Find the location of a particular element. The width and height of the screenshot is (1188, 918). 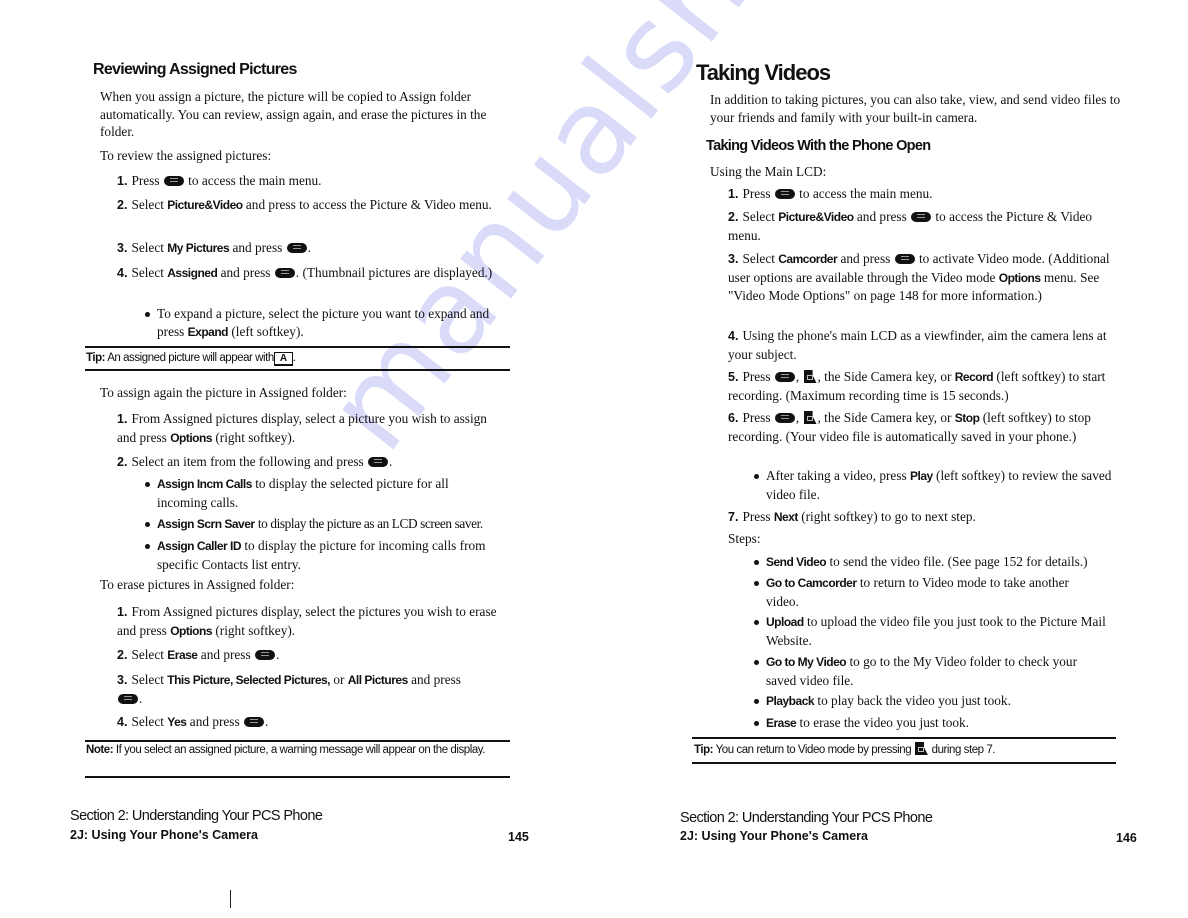

page-number: 145 is located at coordinates (518, 837).